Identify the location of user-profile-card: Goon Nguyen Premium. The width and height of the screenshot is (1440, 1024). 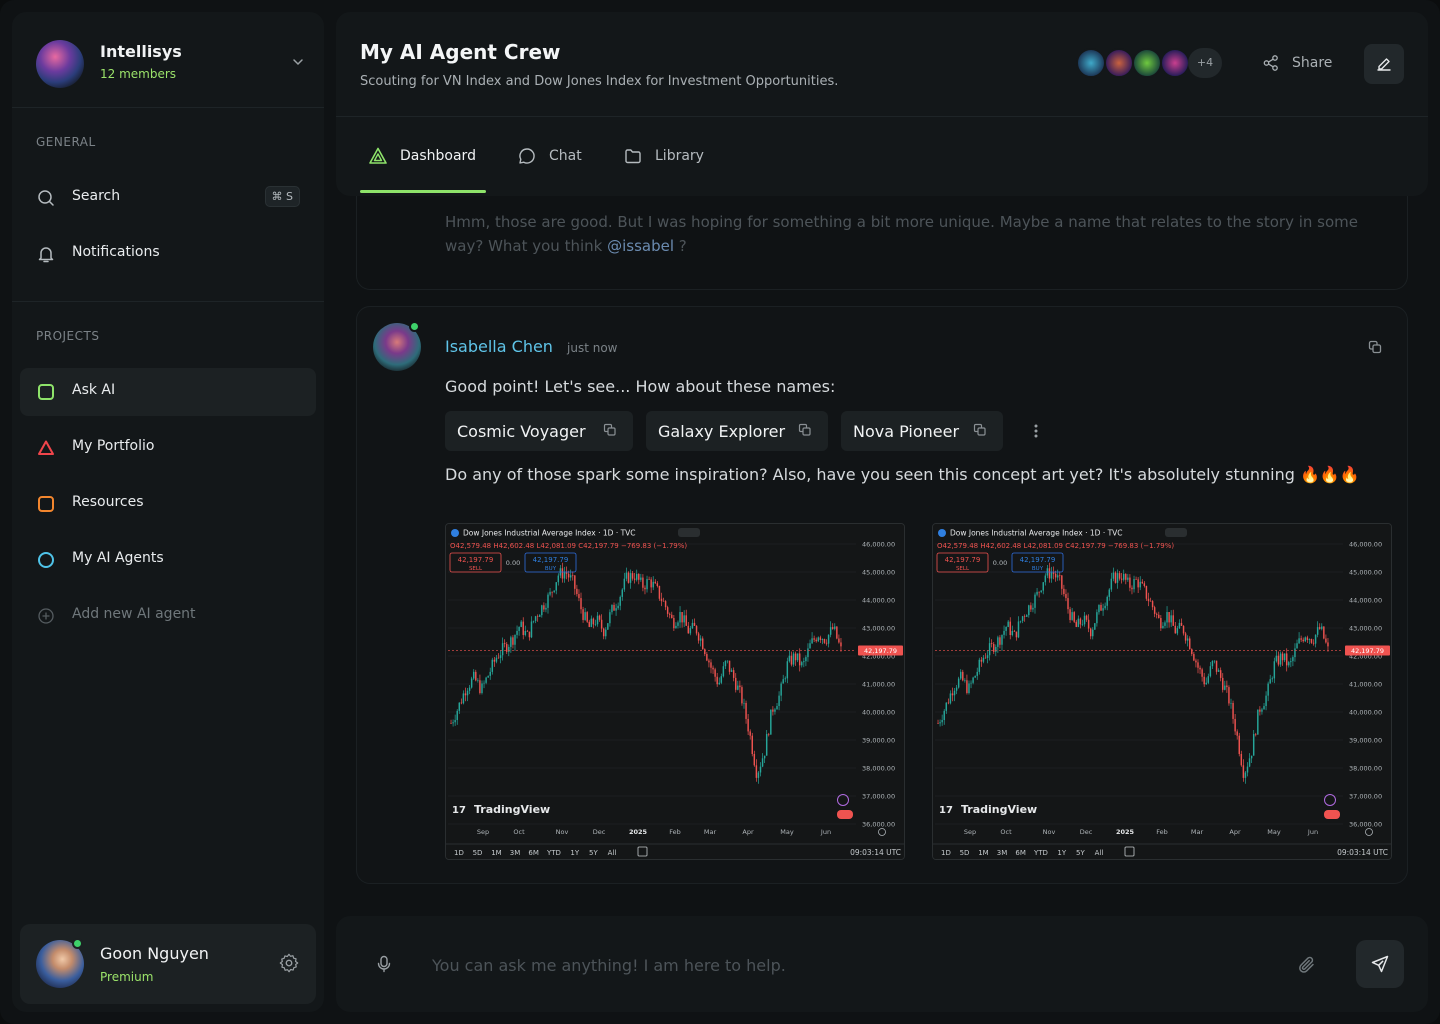
(168, 964).